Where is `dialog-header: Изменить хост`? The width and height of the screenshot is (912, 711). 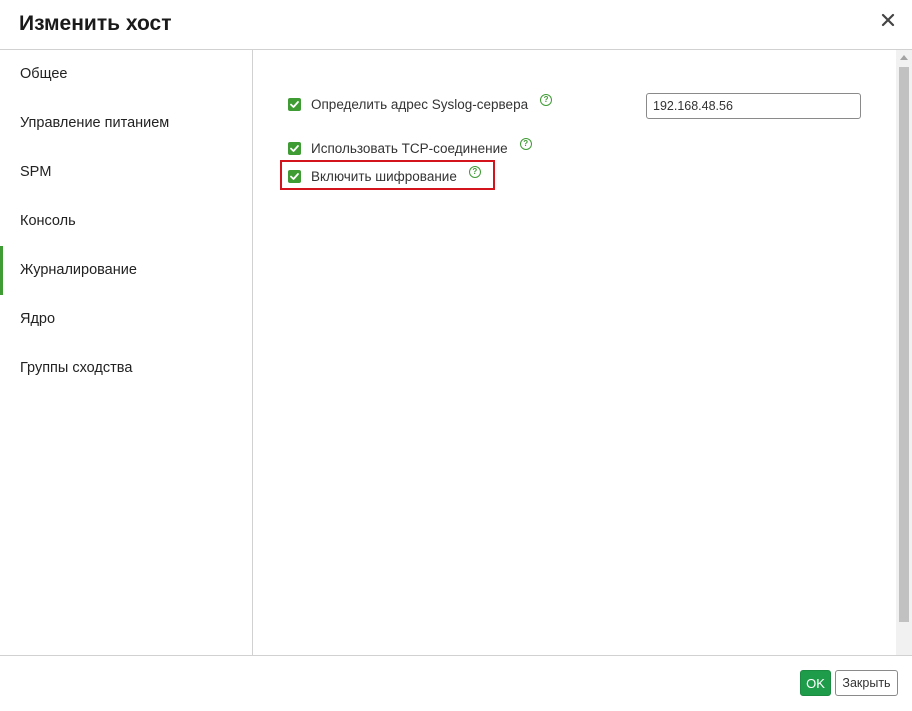
dialog-header: Изменить хост is located at coordinates (456, 25).